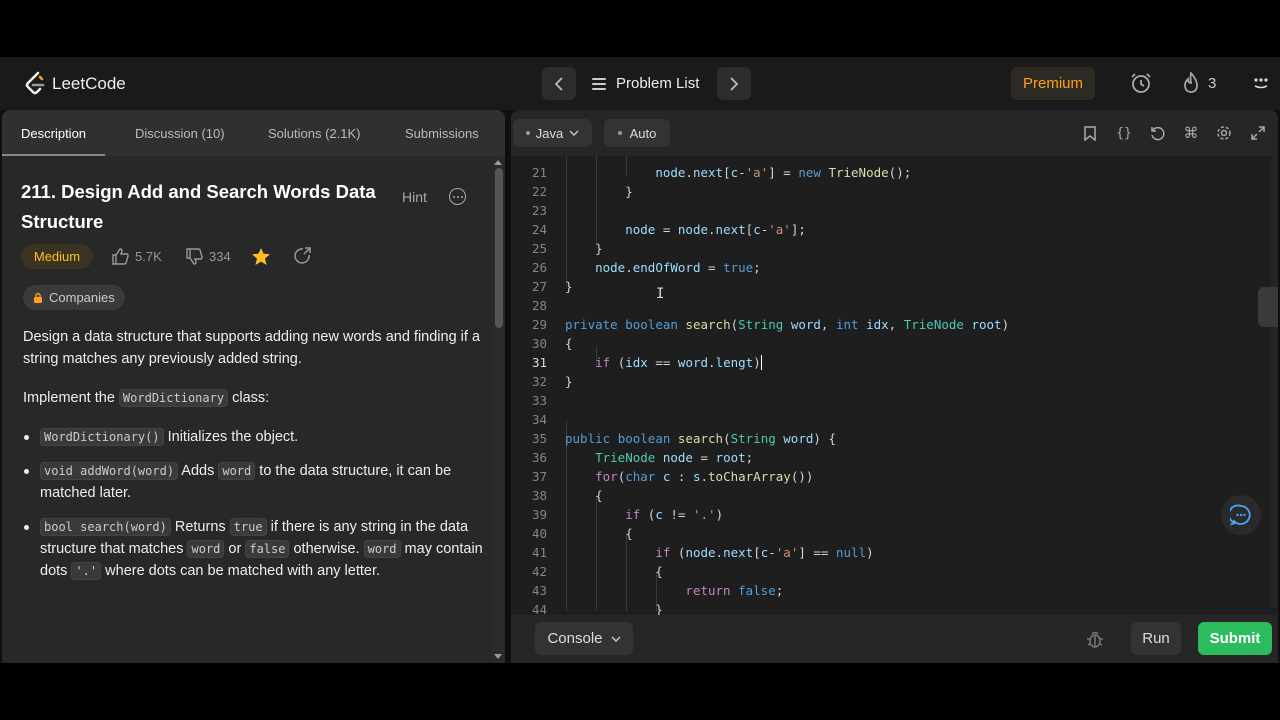  I want to click on auto-mode-button: Auto, so click(637, 133).